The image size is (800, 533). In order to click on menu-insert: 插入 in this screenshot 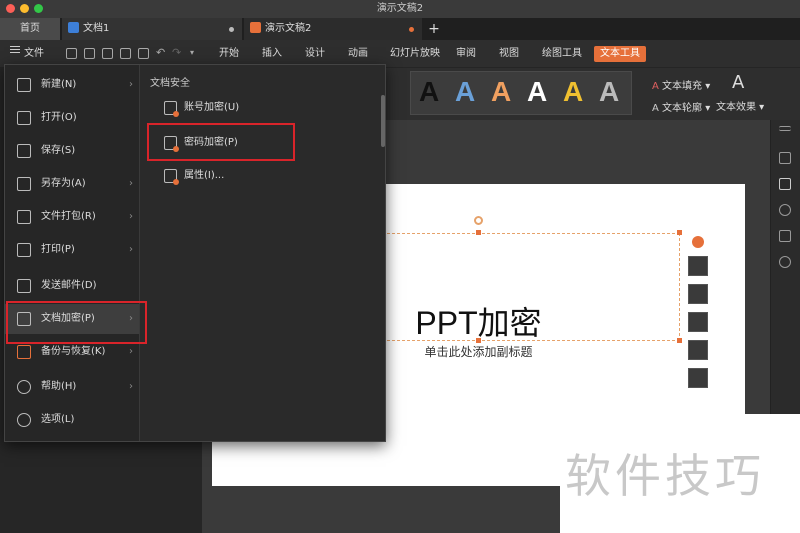, I will do `click(272, 54)`.